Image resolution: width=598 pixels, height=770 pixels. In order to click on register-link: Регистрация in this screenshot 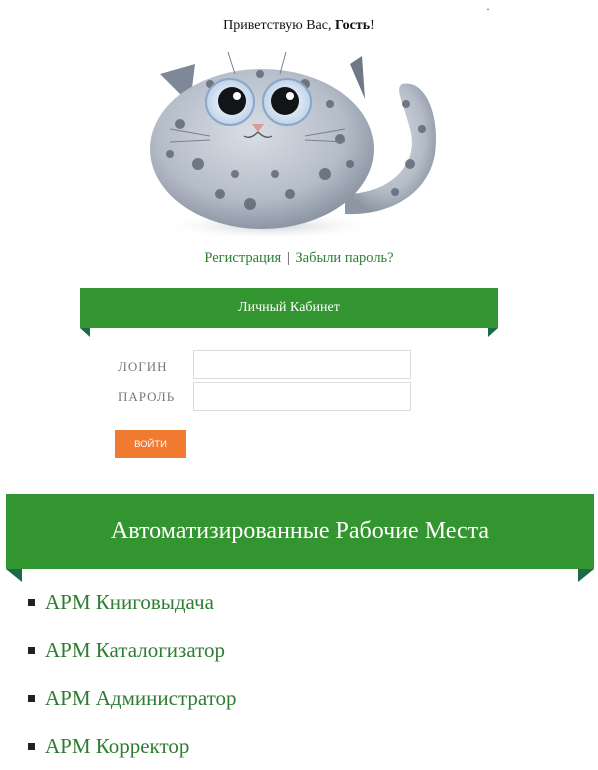, I will do `click(242, 258)`.